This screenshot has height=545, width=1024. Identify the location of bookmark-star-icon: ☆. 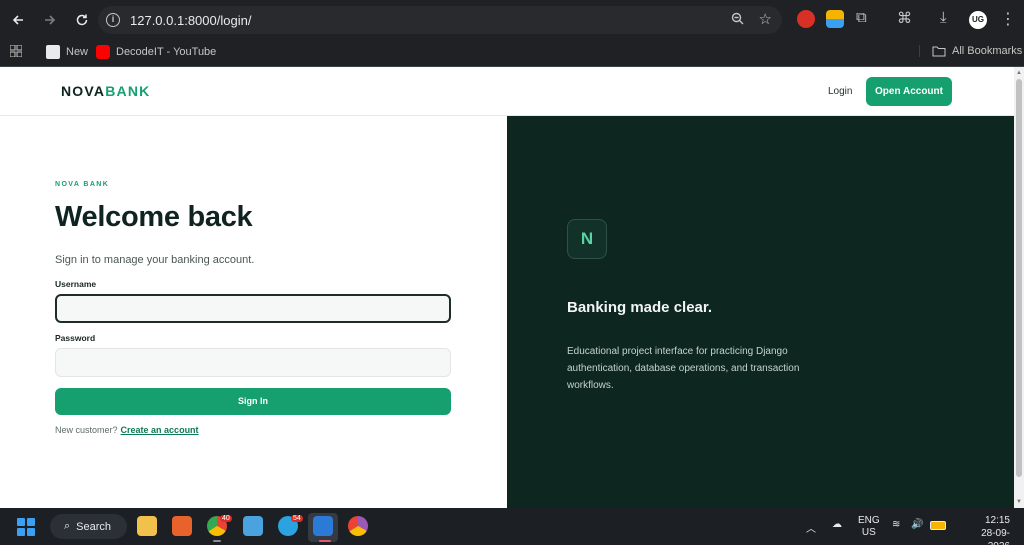
(765, 19).